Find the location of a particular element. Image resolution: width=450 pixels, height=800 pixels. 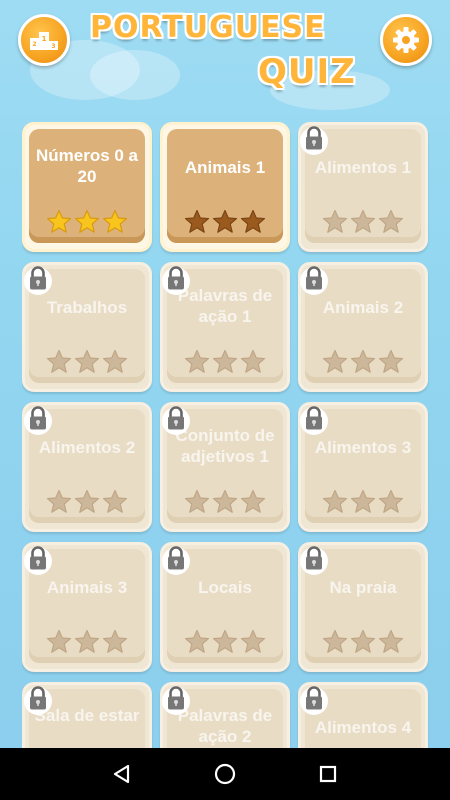

level-label: Alimentos 4 is located at coordinates (363, 727).